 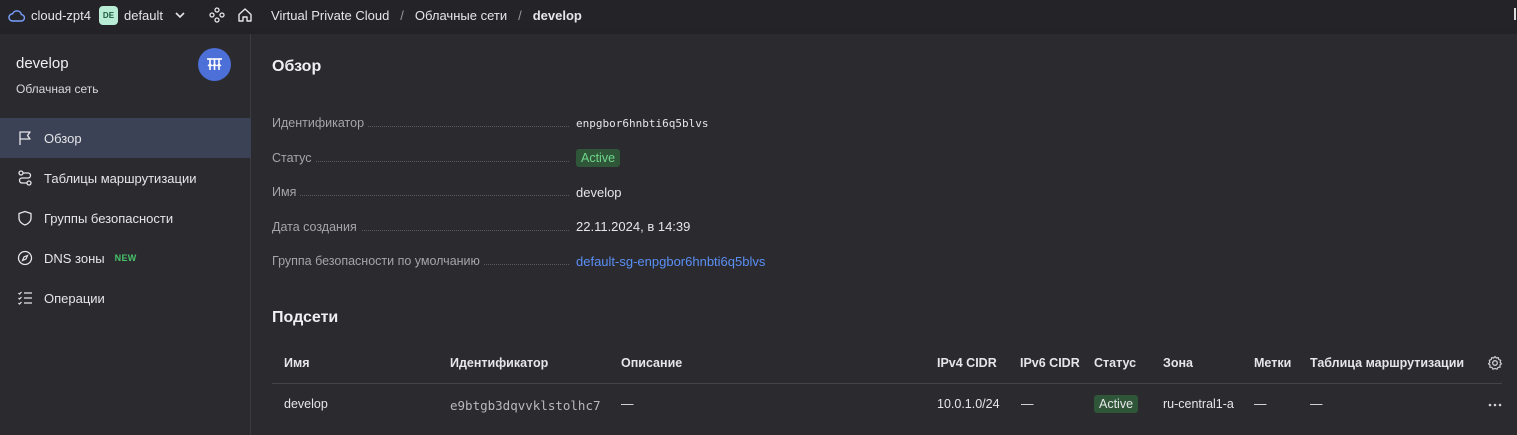 What do you see at coordinates (125, 298) in the screenshot?
I see `sidebar-item-operations: Операции` at bounding box center [125, 298].